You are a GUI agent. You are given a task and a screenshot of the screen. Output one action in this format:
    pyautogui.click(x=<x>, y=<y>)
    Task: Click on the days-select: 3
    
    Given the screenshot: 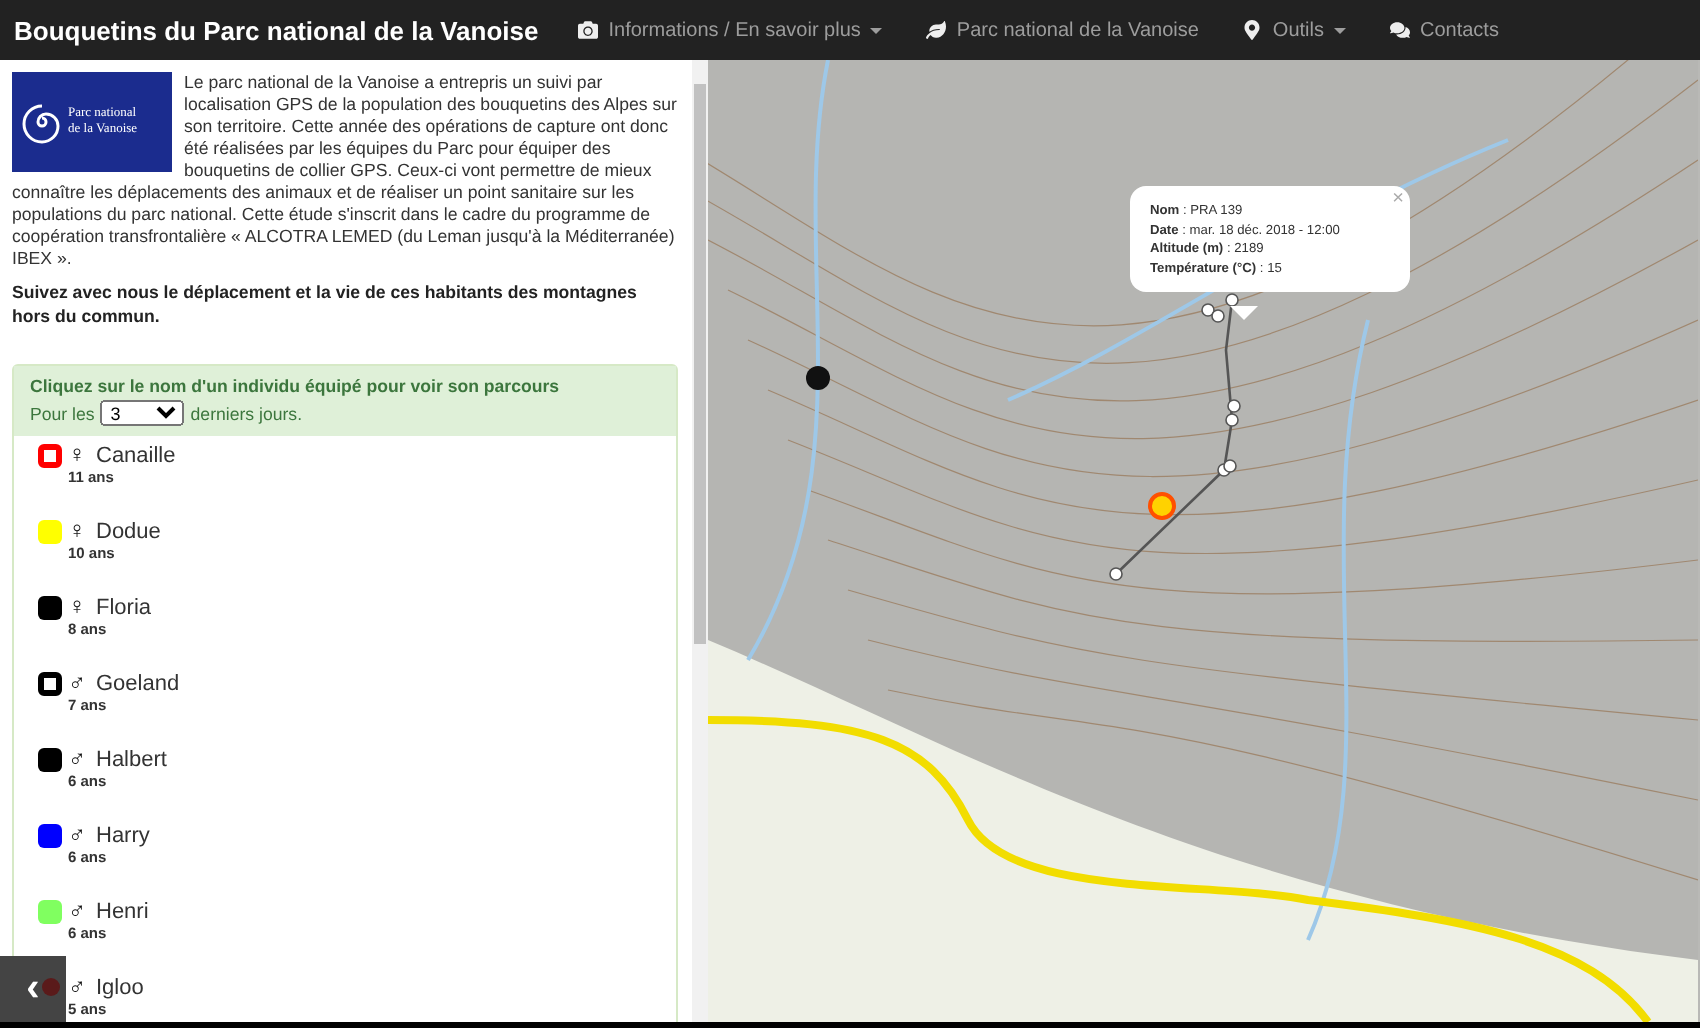 What is the action you would take?
    pyautogui.click(x=142, y=413)
    